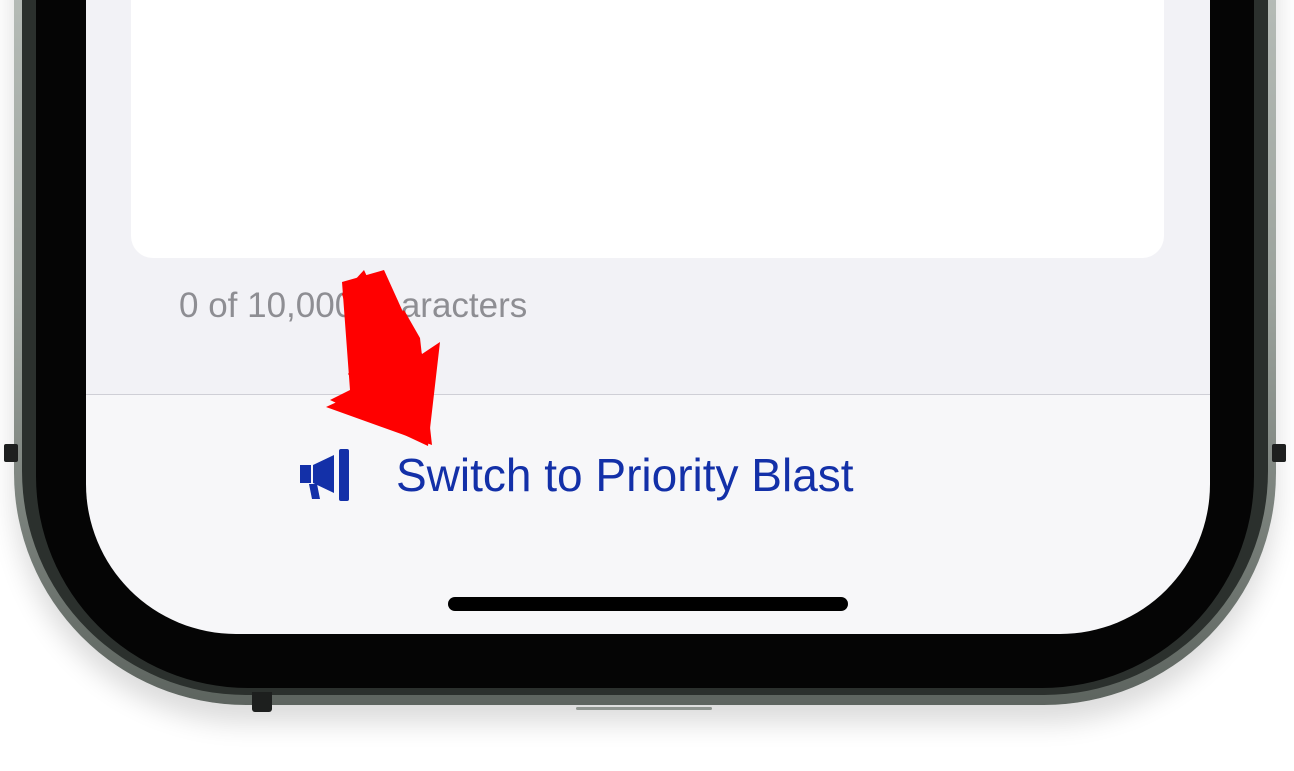 This screenshot has height=771, width=1294. What do you see at coordinates (625, 475) in the screenshot?
I see `switch-to-priority-blast-label: Switch to Priority Blast` at bounding box center [625, 475].